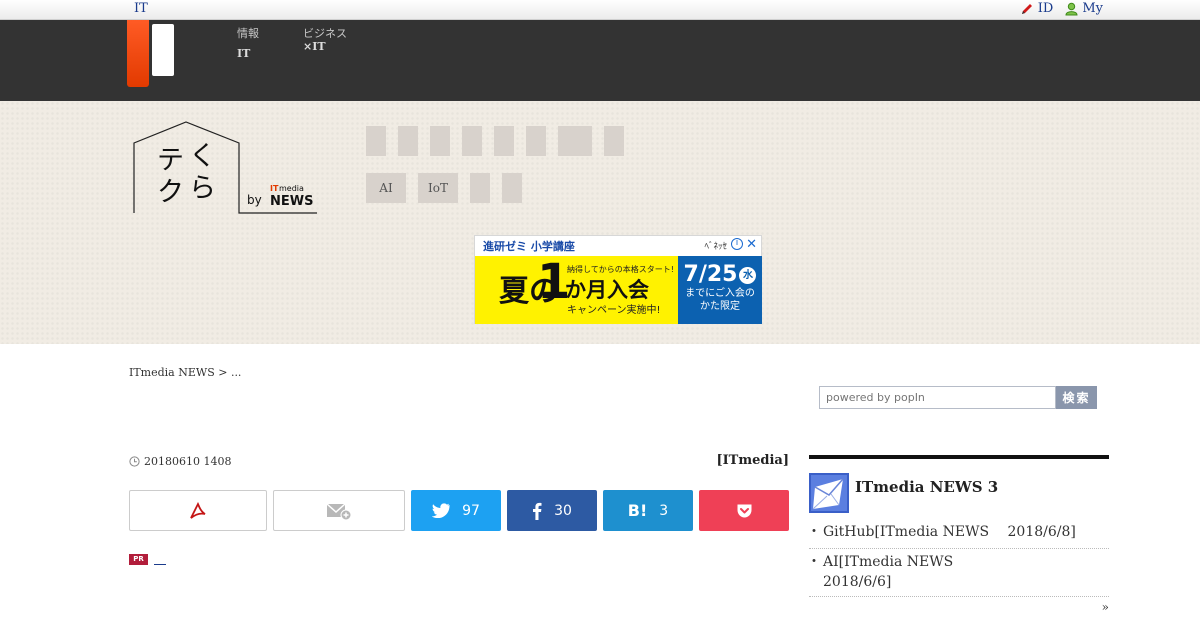  Describe the element at coordinates (552, 510) in the screenshot. I see `facebook-share-button: 30` at that location.